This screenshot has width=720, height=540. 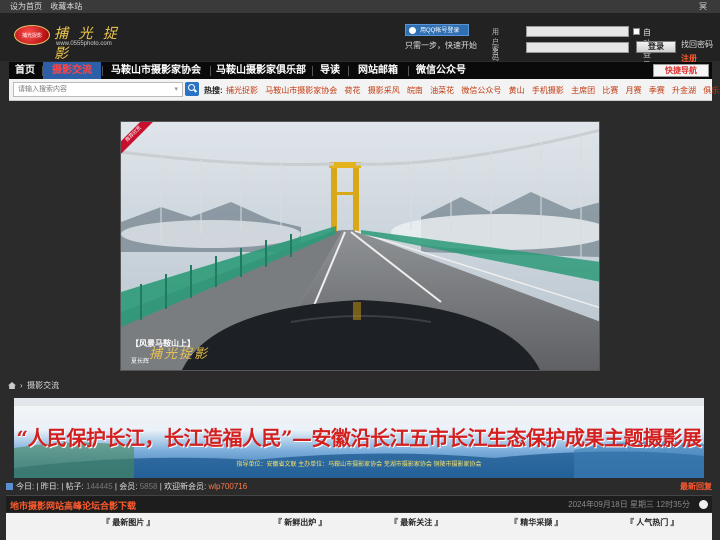 What do you see at coordinates (99, 486) in the screenshot?
I see `posts-count: 144445` at bounding box center [99, 486].